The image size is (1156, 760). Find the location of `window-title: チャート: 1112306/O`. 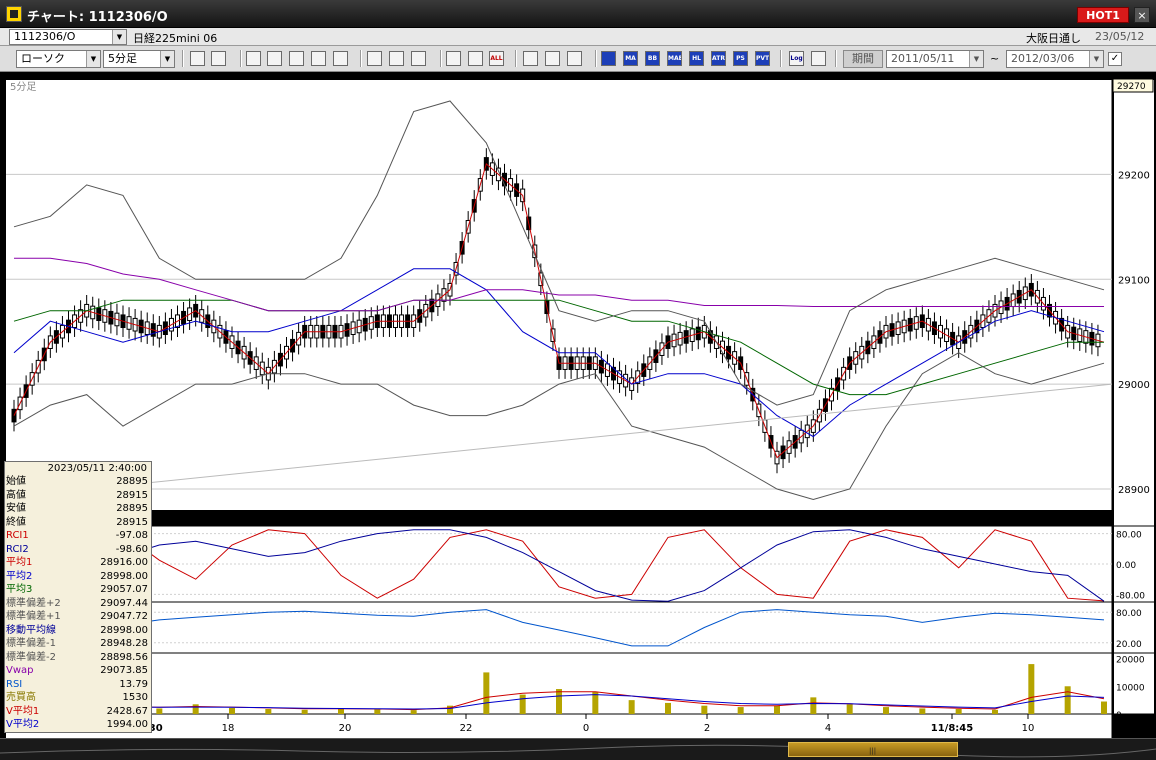

window-title: チャート: 1112306/O is located at coordinates (97, 17).